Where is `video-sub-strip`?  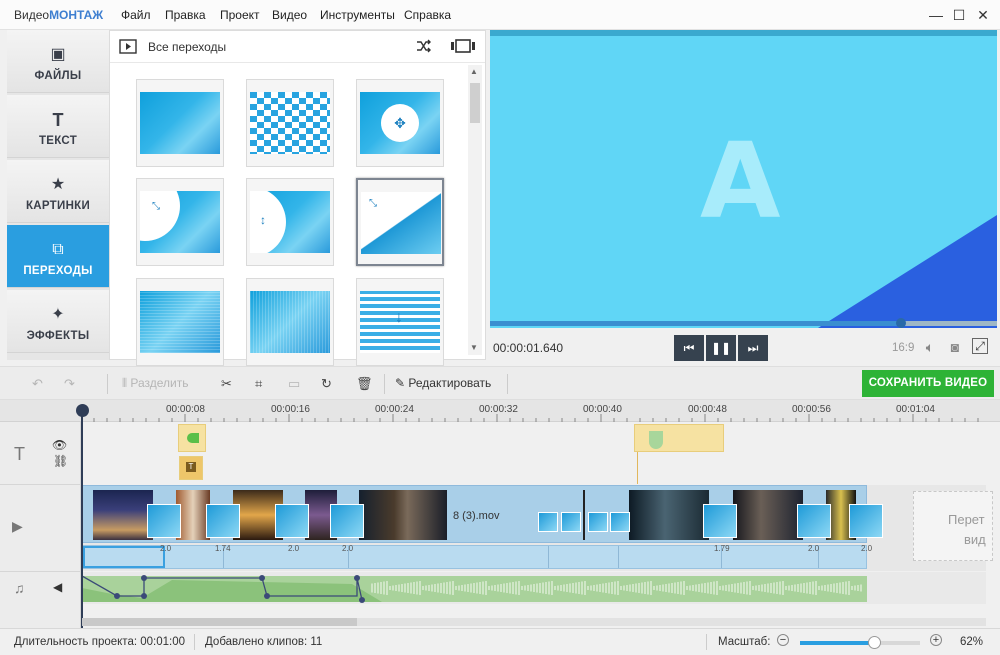
video-sub-strip is located at coordinates (474, 557).